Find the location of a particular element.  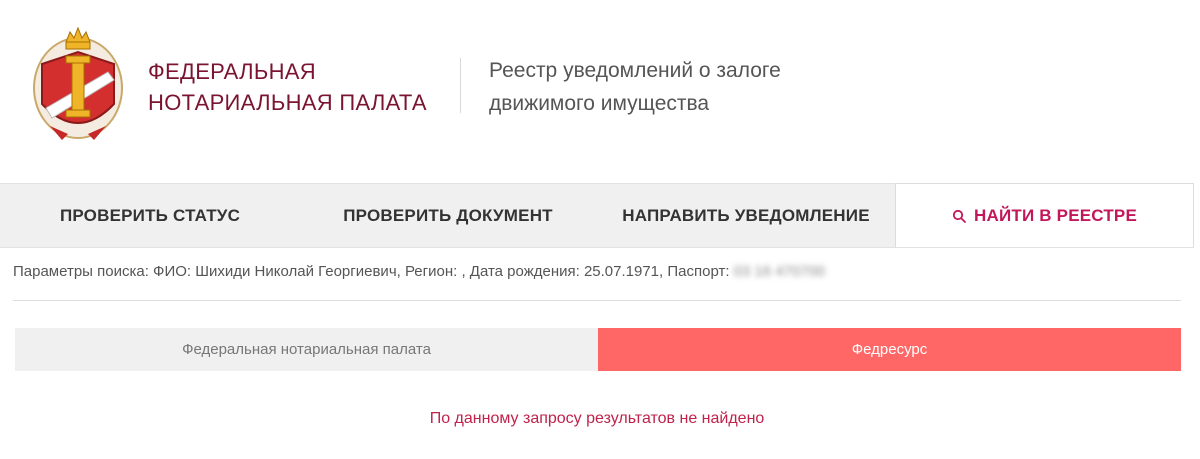

tab-search-registry: НАЙТИ В РЕЕСТРЕ is located at coordinates (1044, 215).